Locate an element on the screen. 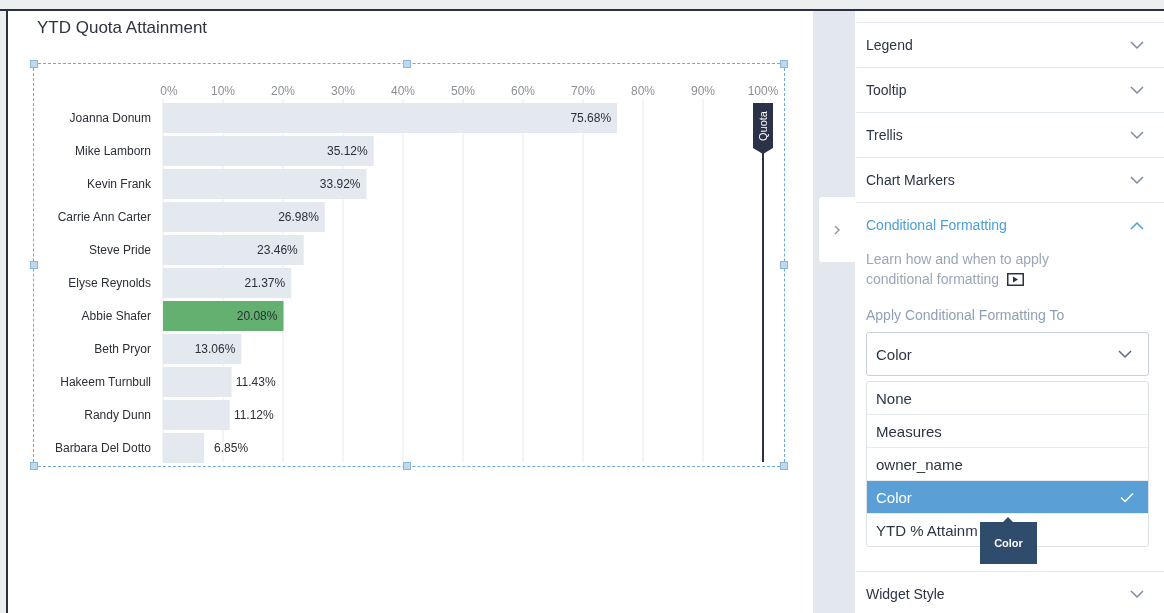 This screenshot has width=1164, height=613. widget-title: YTD Quota Attainment is located at coordinates (122, 28).